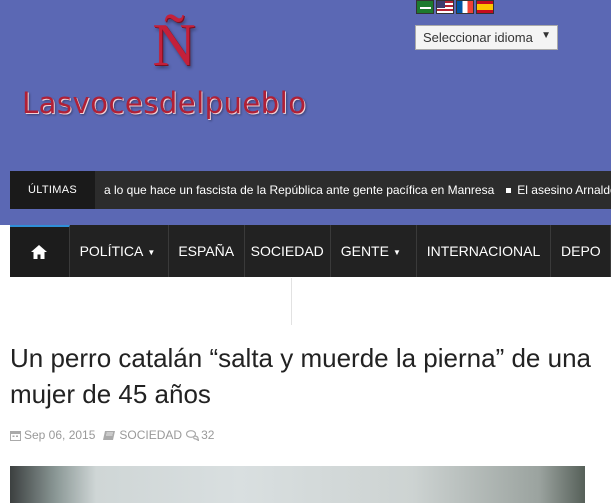 This screenshot has width=611, height=503. I want to click on nav-item-internacional: INTERNACIONAL, so click(484, 251).